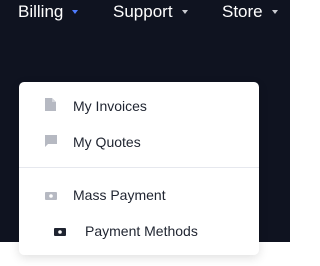 The image size is (320, 266). Describe the element at coordinates (51, 142) in the screenshot. I see `comment-icon` at that location.